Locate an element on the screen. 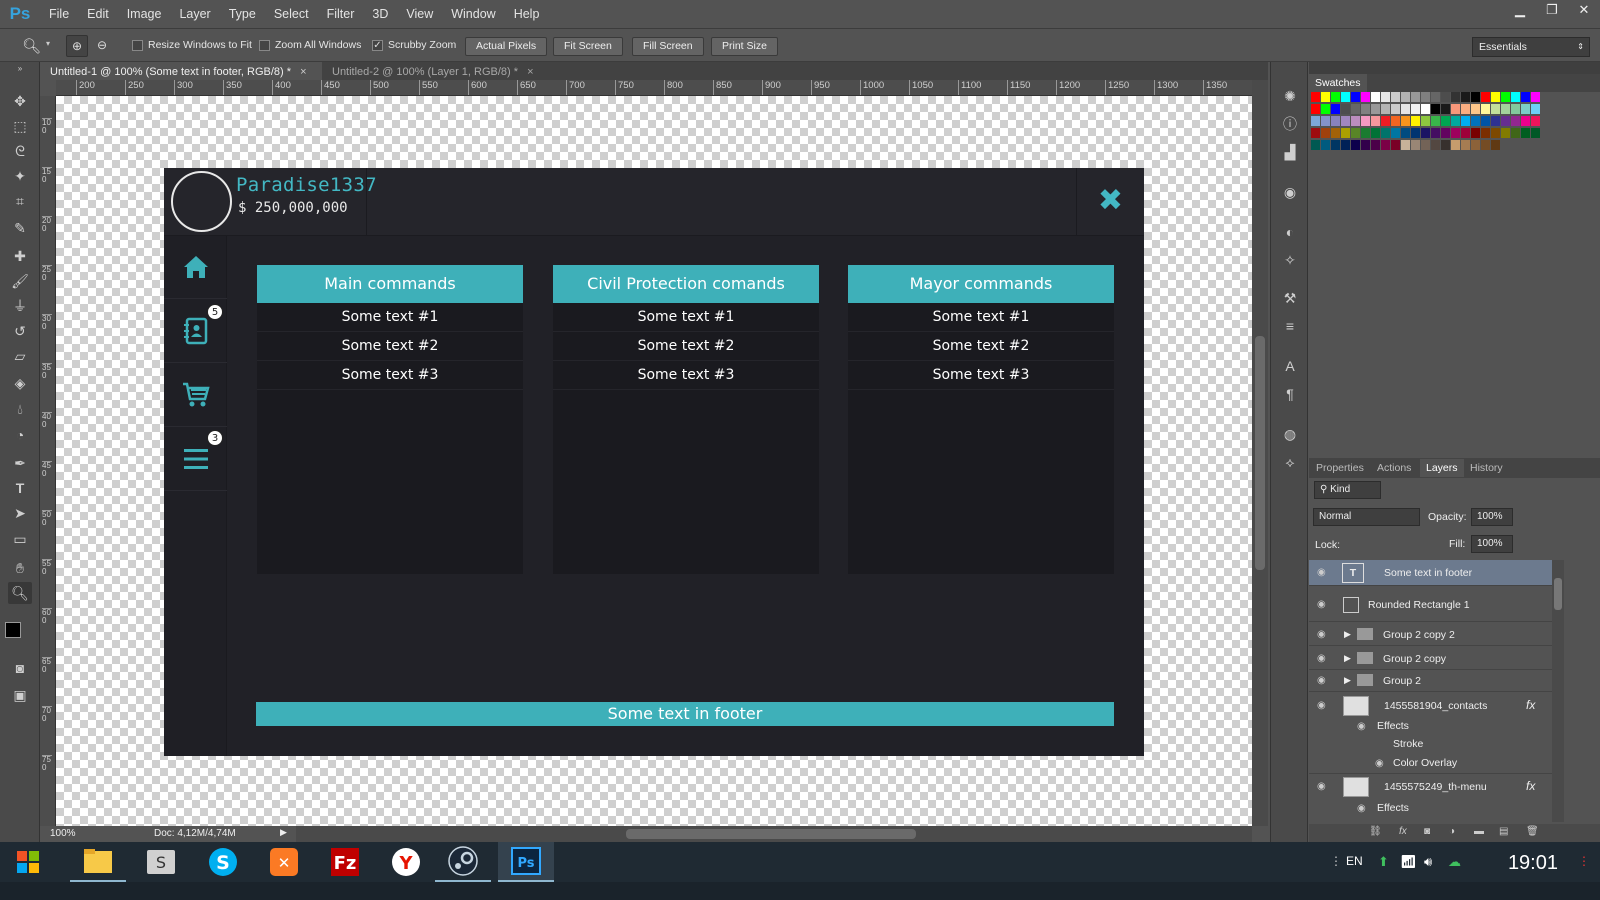 The image size is (1600, 900). close-window-button: ✕ is located at coordinates (1584, 10).